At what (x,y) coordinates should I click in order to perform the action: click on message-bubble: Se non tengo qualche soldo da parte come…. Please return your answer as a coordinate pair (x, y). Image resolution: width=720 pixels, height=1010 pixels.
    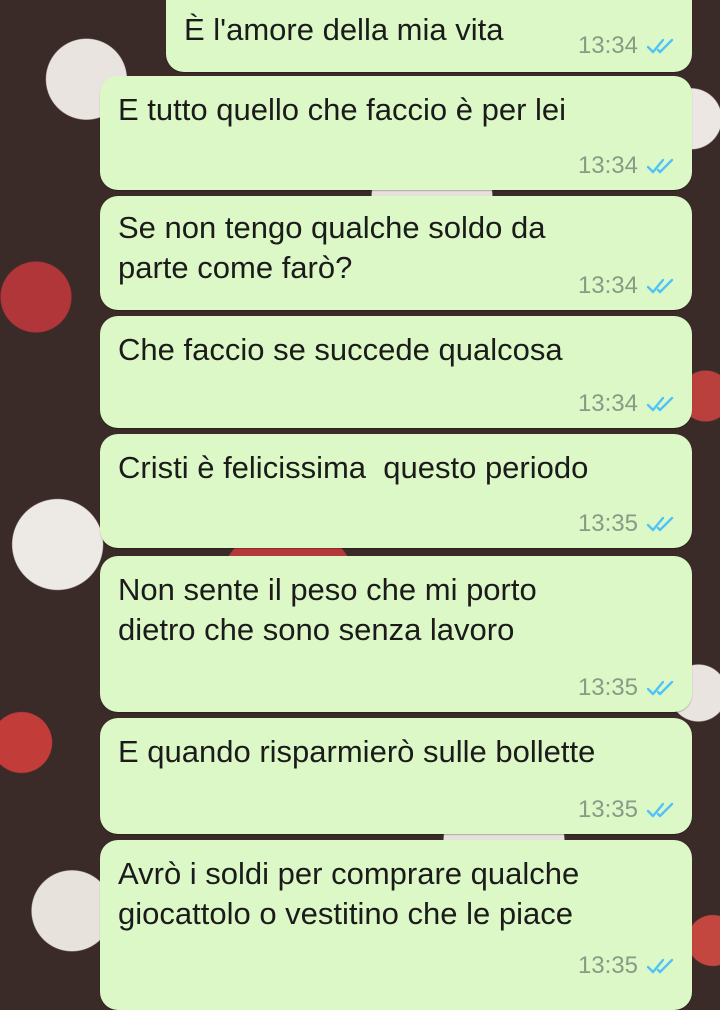
    Looking at the image, I should click on (396, 253).